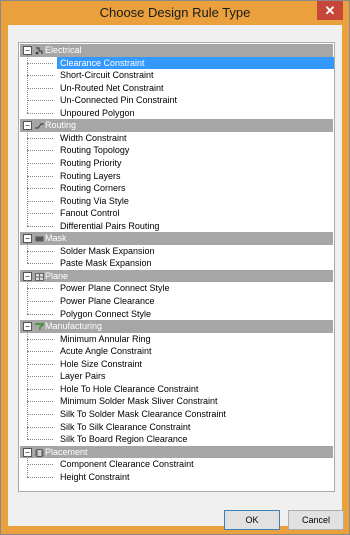  What do you see at coordinates (127, 464) in the screenshot?
I see `rule-label: Component Clearance Constraint` at bounding box center [127, 464].